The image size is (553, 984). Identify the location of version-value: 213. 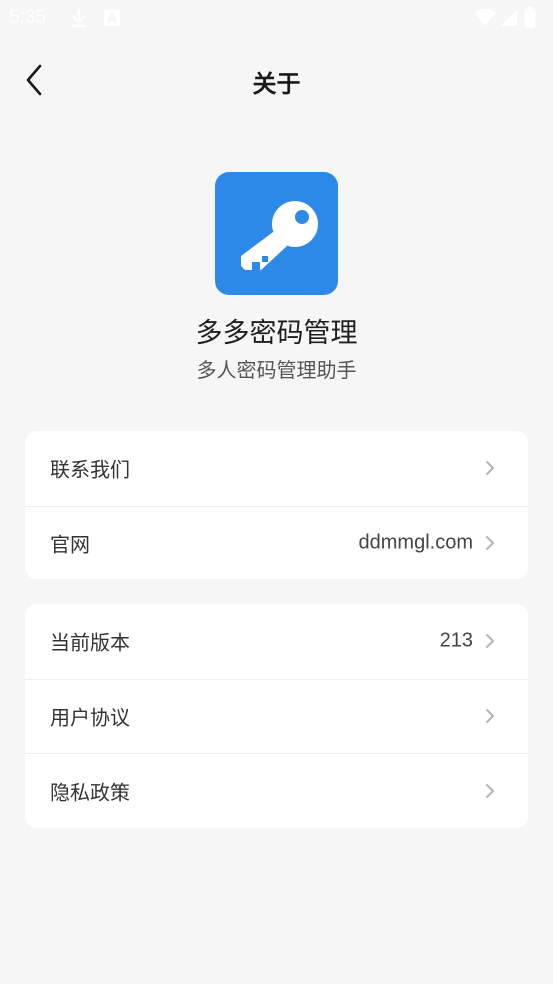
(456, 640).